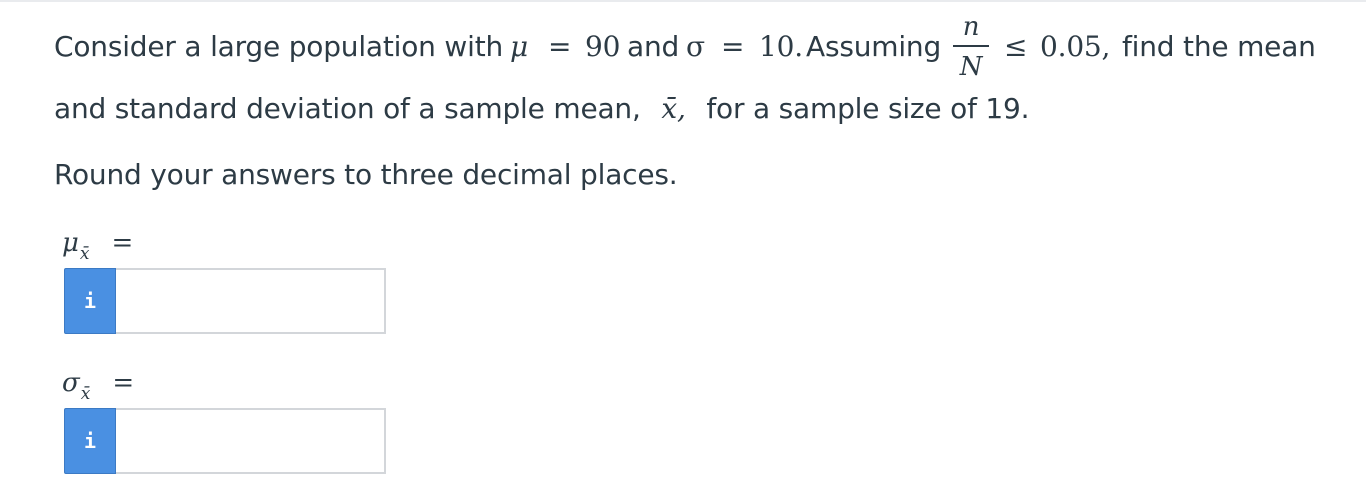  What do you see at coordinates (971, 27) in the screenshot?
I see `fraction-numerator: n` at bounding box center [971, 27].